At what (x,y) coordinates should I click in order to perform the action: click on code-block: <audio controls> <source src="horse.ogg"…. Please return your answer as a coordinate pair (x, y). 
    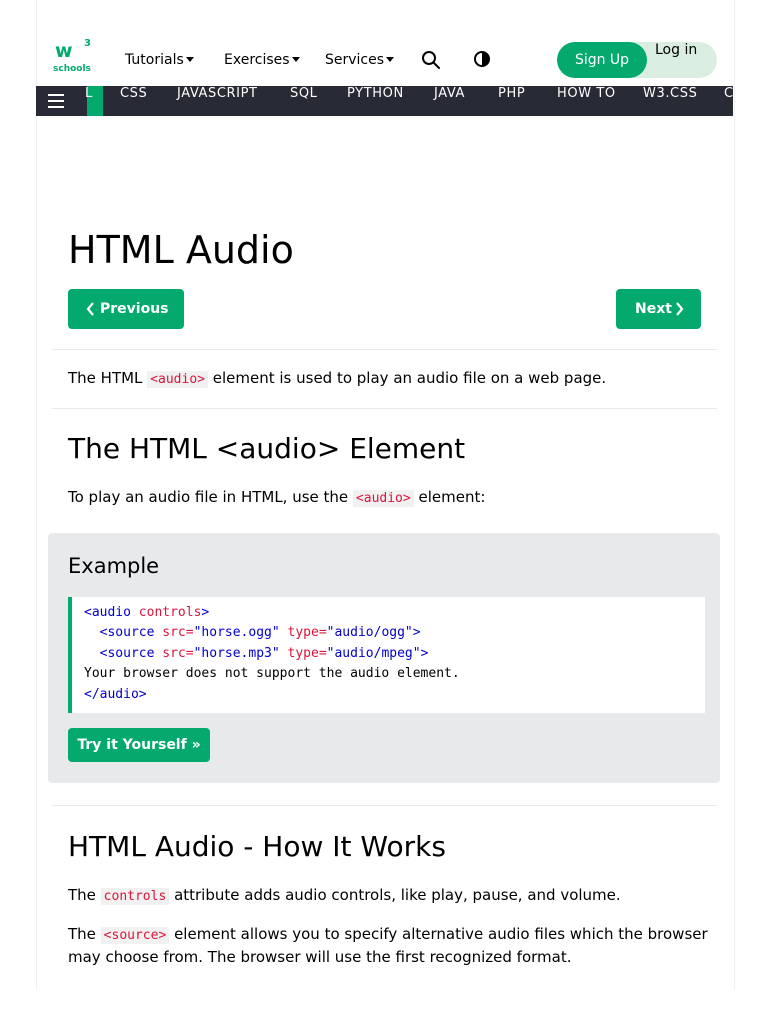
    Looking at the image, I should click on (386, 655).